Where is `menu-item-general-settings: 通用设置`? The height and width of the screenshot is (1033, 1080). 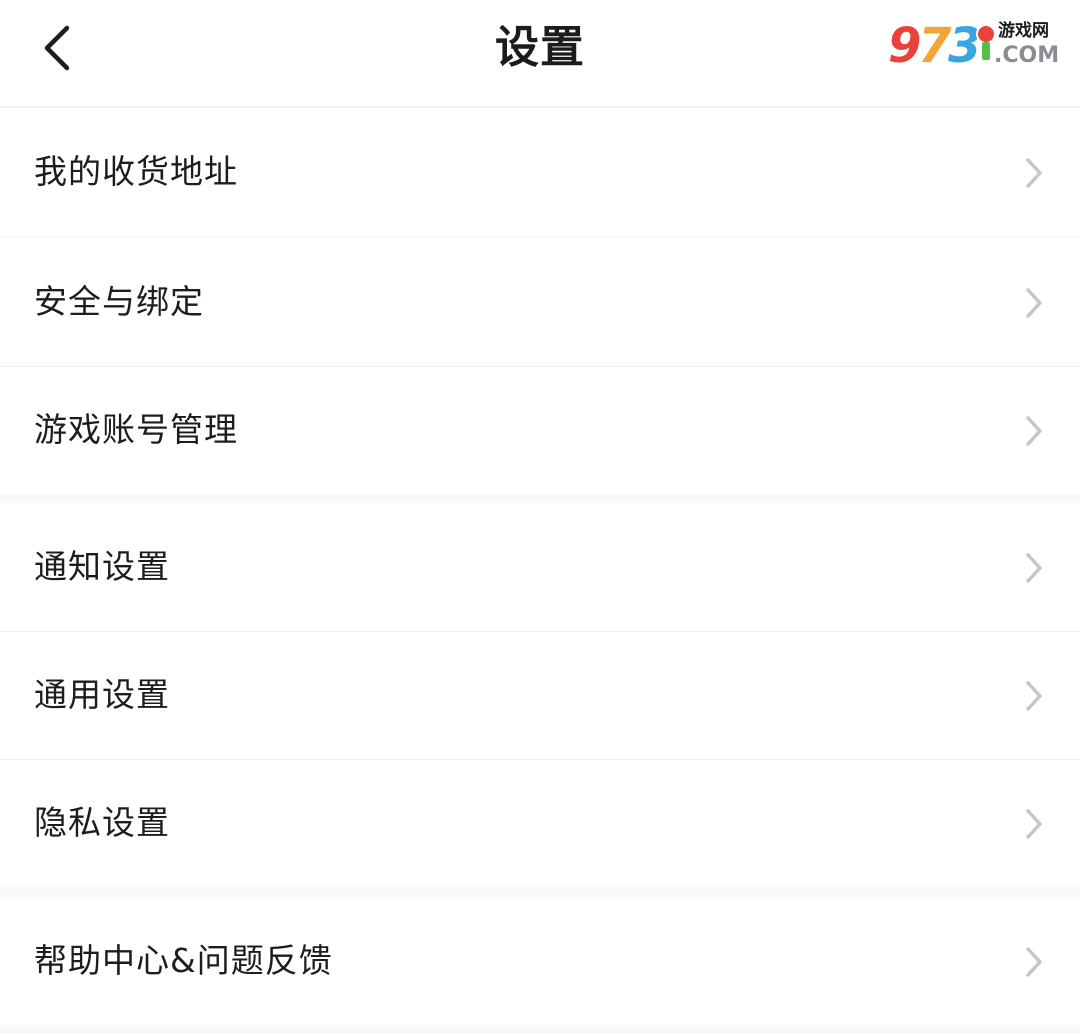 menu-item-general-settings: 通用设置 is located at coordinates (540, 695).